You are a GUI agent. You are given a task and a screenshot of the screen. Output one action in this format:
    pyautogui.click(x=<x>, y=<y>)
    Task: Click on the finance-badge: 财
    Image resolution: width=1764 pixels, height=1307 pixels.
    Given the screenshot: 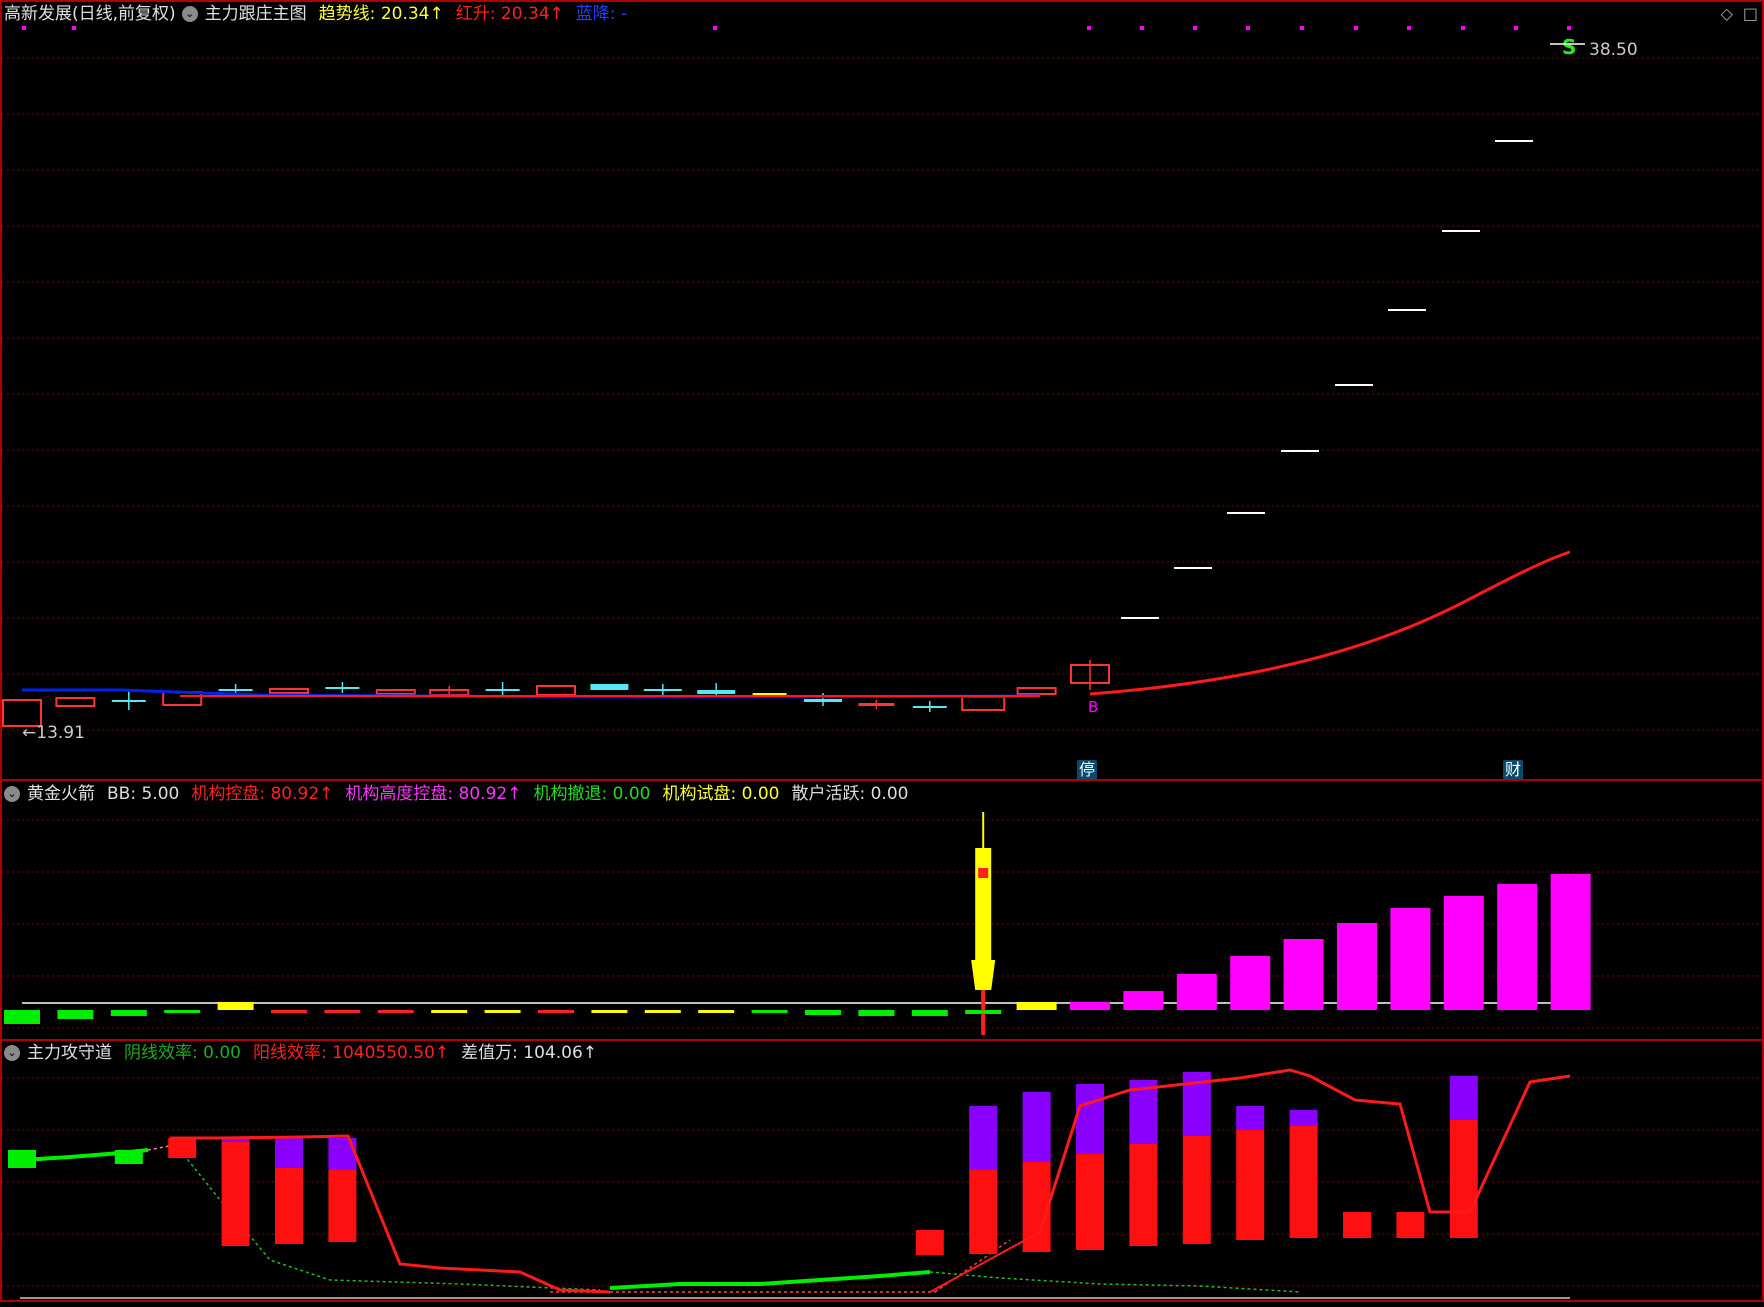 What is the action you would take?
    pyautogui.click(x=1513, y=770)
    